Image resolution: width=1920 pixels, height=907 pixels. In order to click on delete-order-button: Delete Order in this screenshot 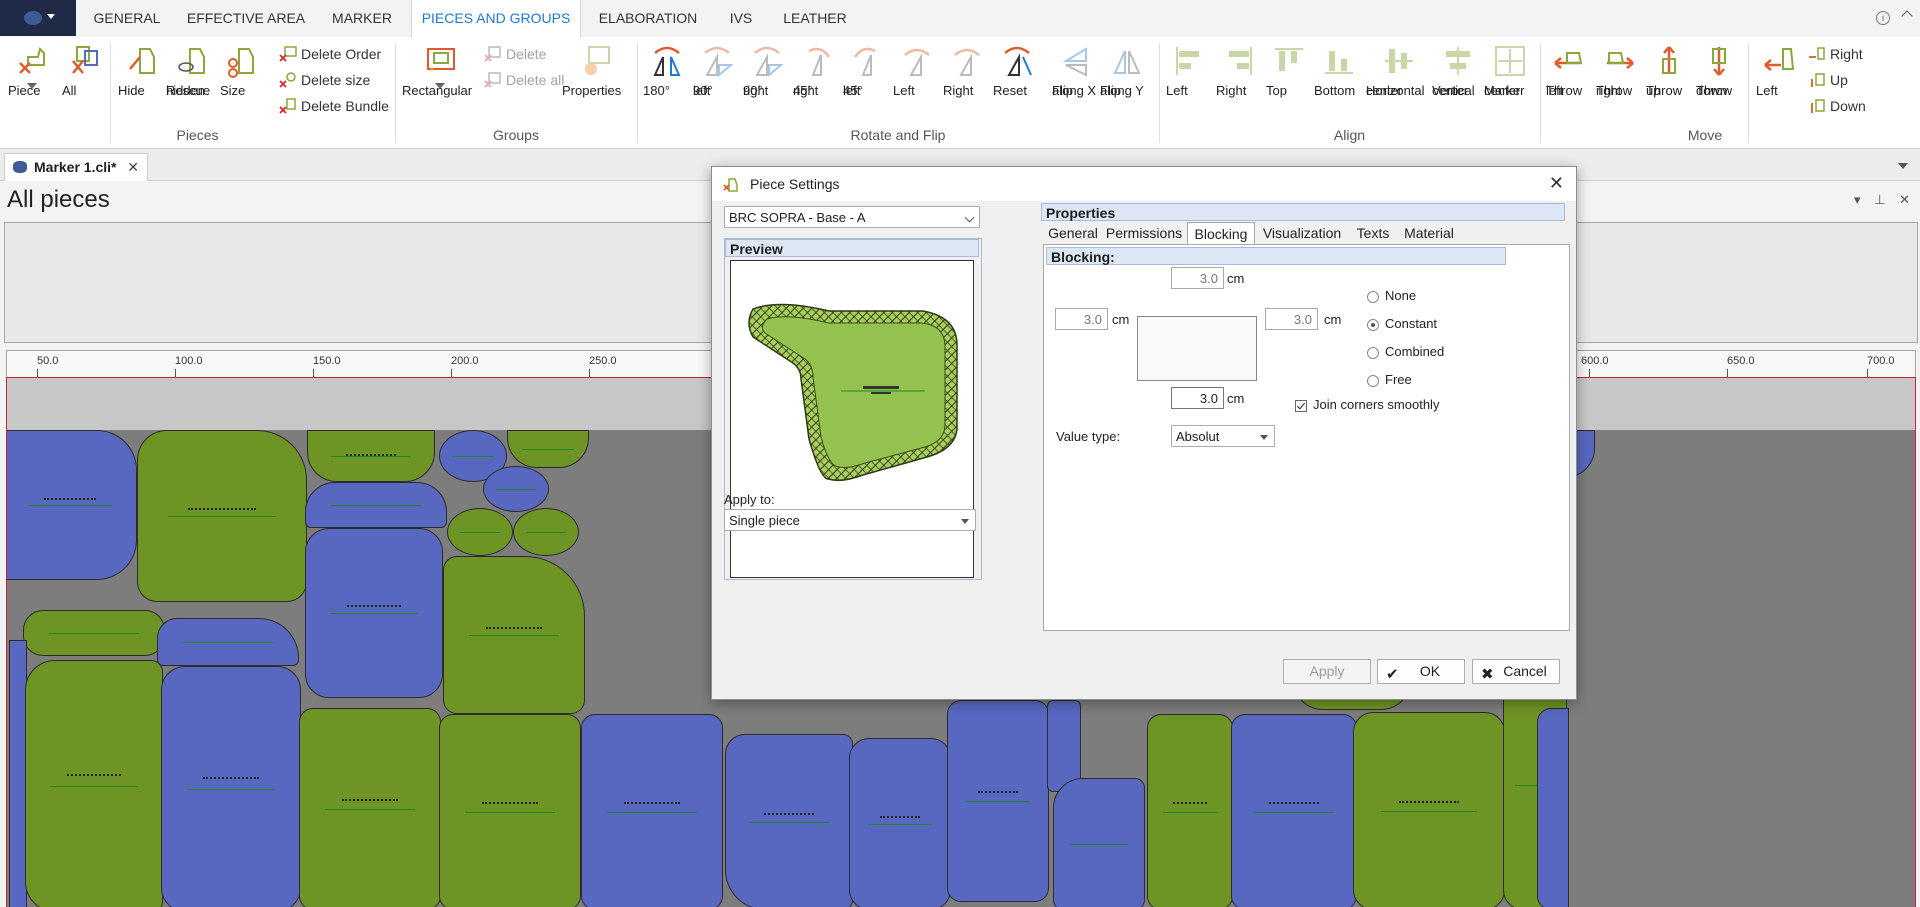, I will do `click(330, 54)`.